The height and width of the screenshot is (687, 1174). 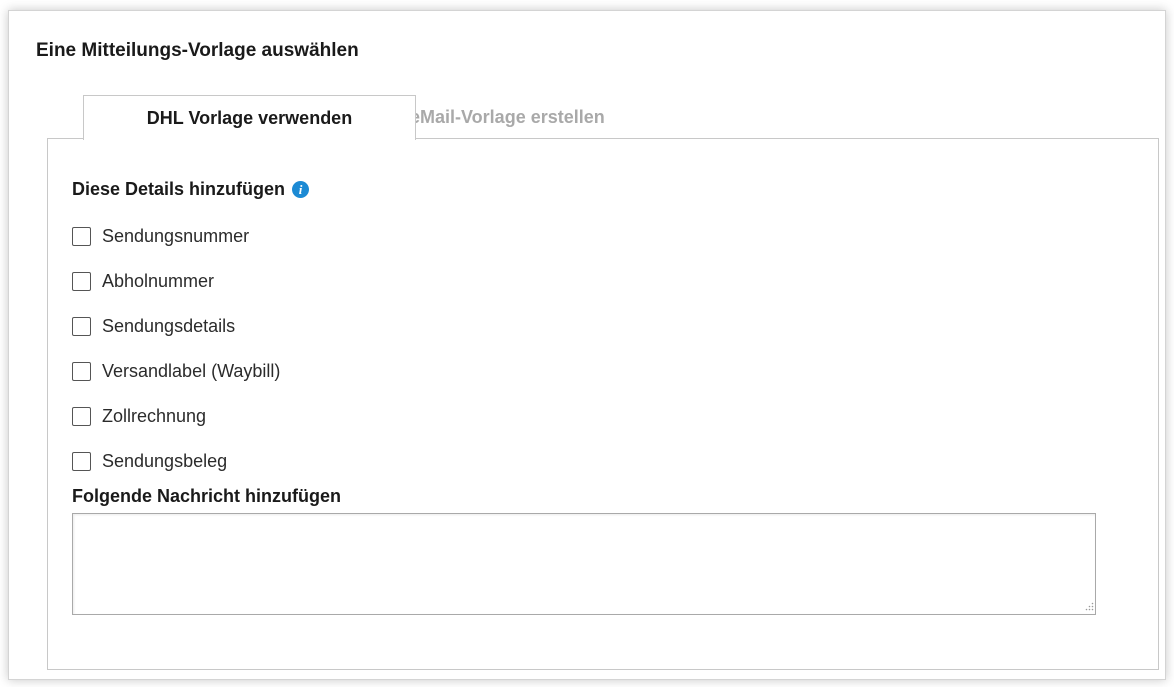 I want to click on checkbox-sendungsdetails: Sendungsdetails, so click(x=153, y=326).